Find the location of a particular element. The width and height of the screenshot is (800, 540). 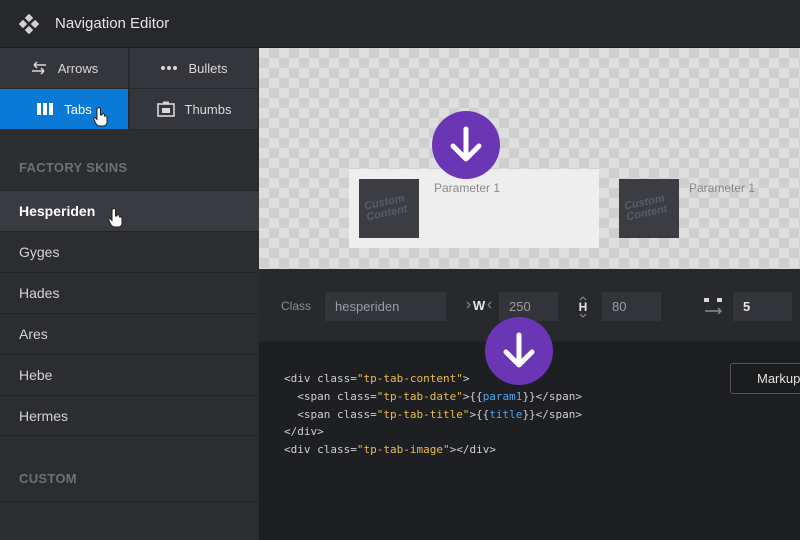

skin-list: Hesperiden Gyges Hades Ares Hebe Hermes is located at coordinates (129, 313).